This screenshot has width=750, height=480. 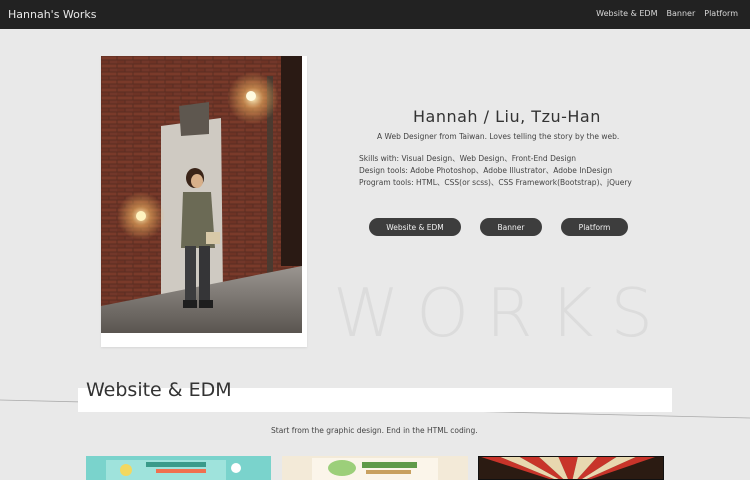 What do you see at coordinates (52, 14) in the screenshot?
I see `site-brand: Hannah's Works` at bounding box center [52, 14].